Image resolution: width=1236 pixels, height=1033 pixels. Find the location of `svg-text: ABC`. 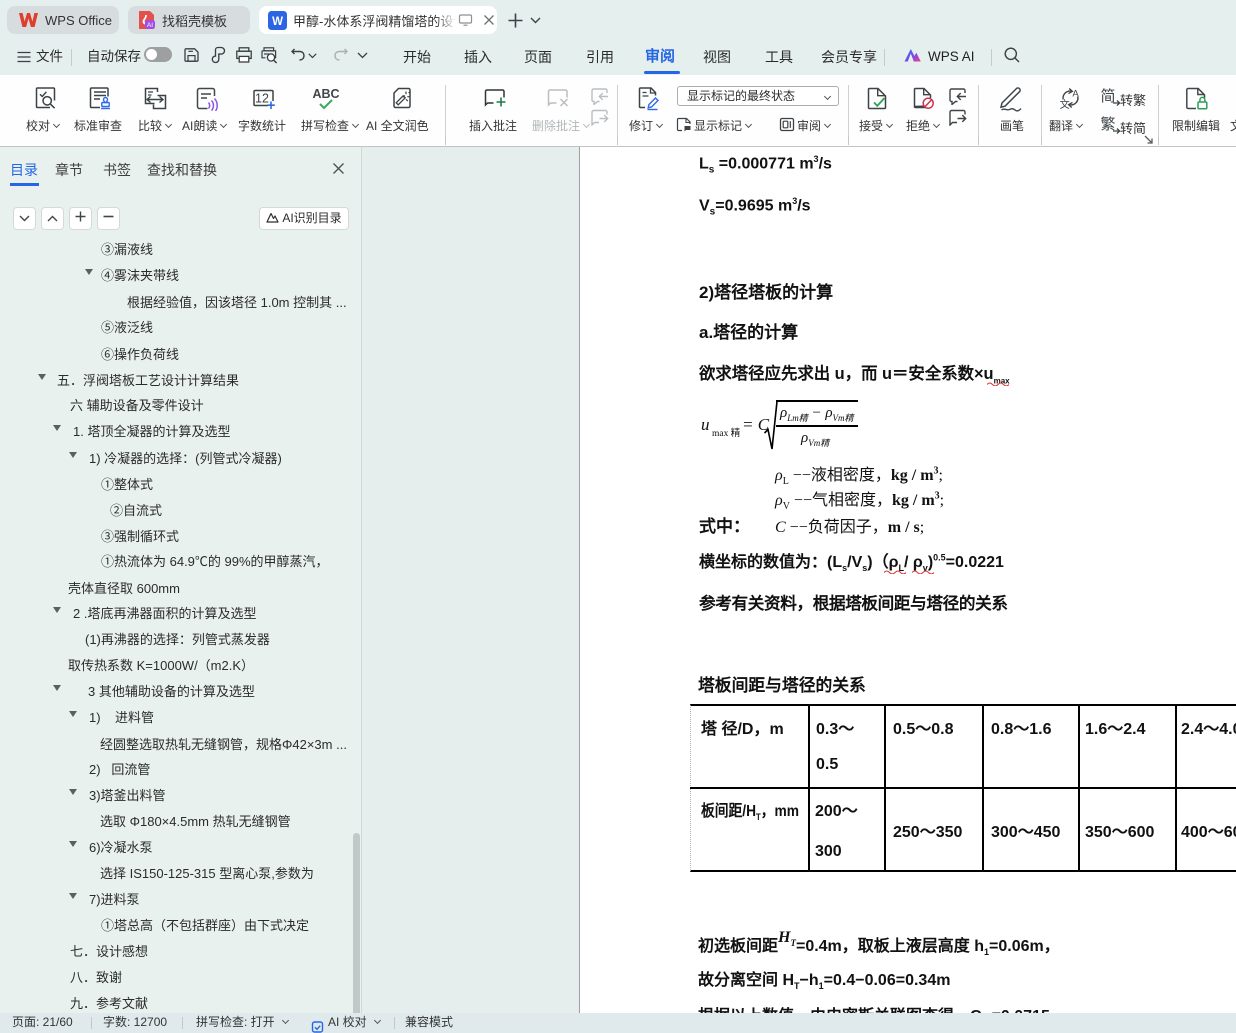

svg-text: ABC is located at coordinates (325, 94).